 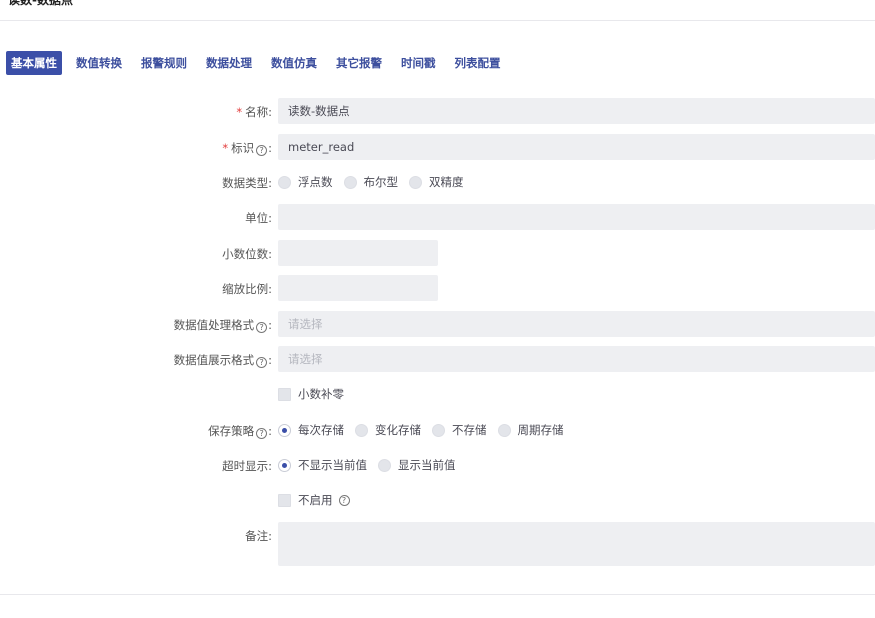 I want to click on tab-value-simulation: 数值仿真, so click(x=294, y=63).